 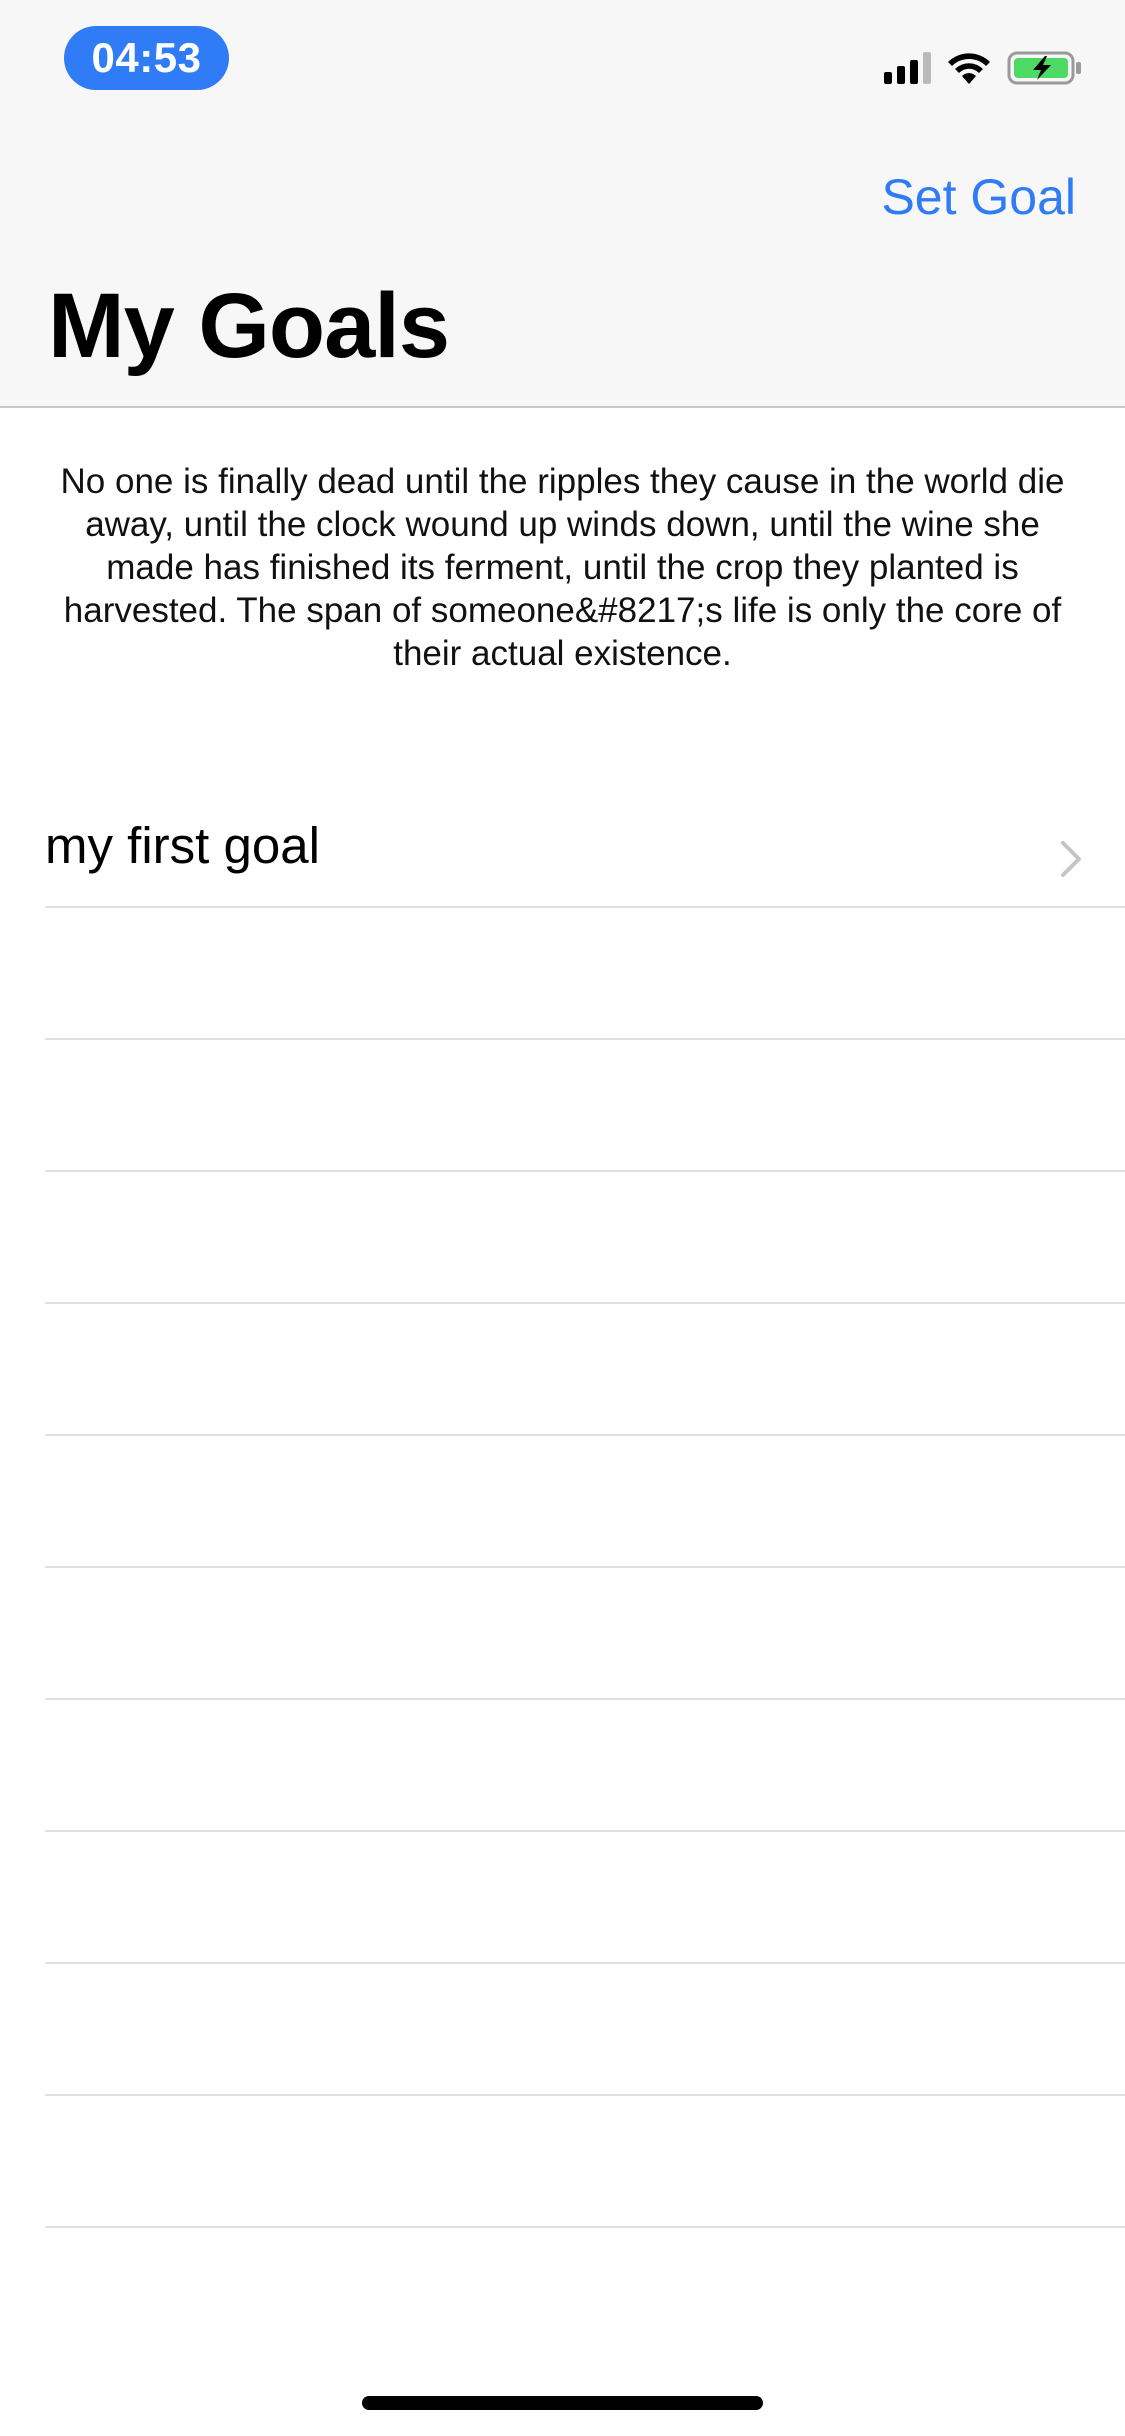 I want to click on battery-charging-icon, so click(x=1044, y=68).